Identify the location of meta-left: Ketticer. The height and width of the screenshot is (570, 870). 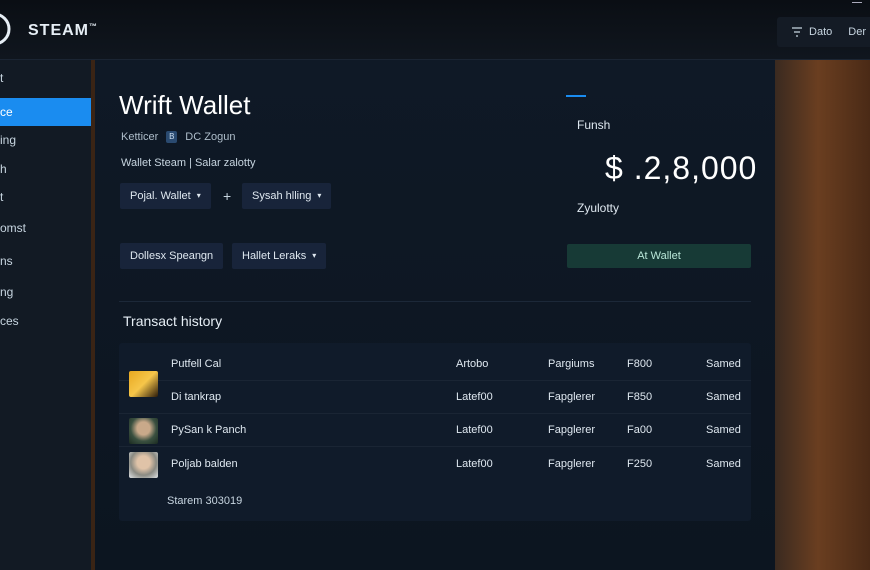
(140, 137).